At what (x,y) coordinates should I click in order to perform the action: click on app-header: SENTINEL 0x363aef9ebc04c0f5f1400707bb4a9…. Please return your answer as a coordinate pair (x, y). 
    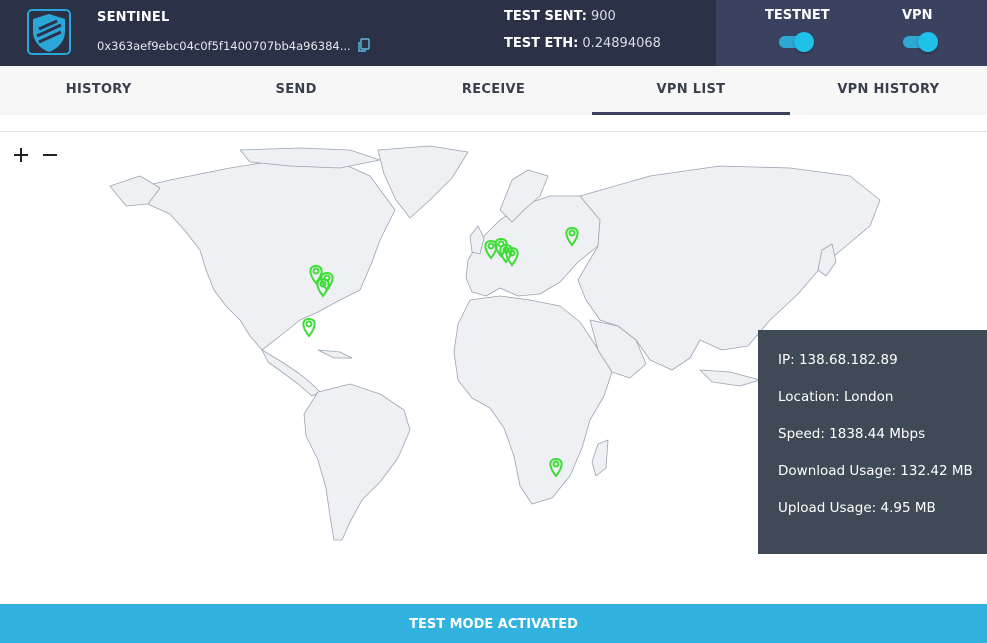
    Looking at the image, I should click on (493, 33).